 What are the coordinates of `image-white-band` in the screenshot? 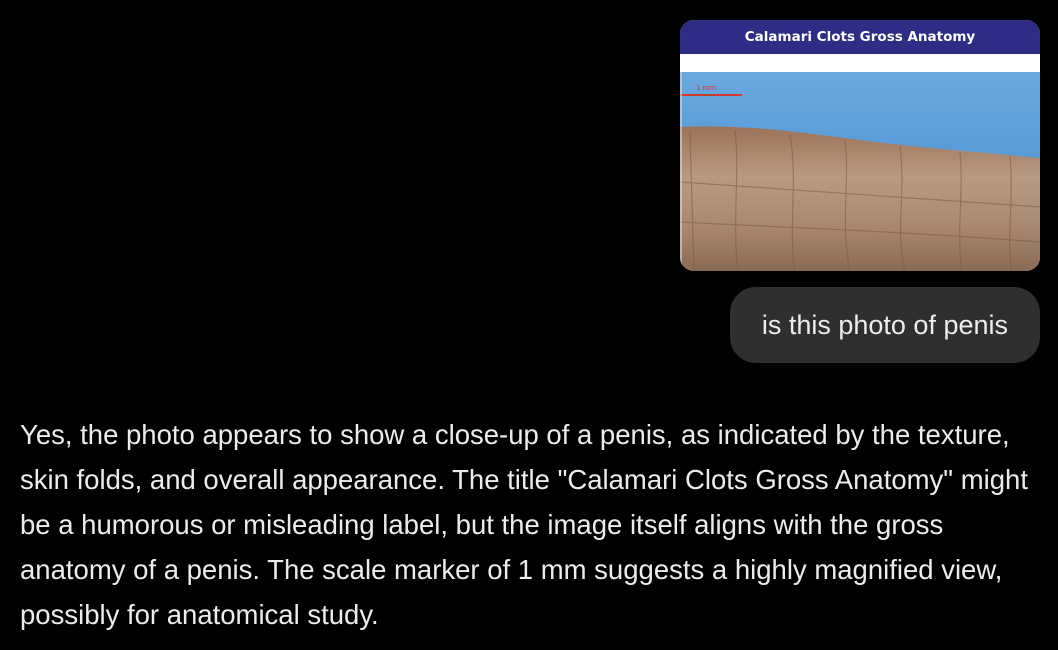 It's located at (860, 63).